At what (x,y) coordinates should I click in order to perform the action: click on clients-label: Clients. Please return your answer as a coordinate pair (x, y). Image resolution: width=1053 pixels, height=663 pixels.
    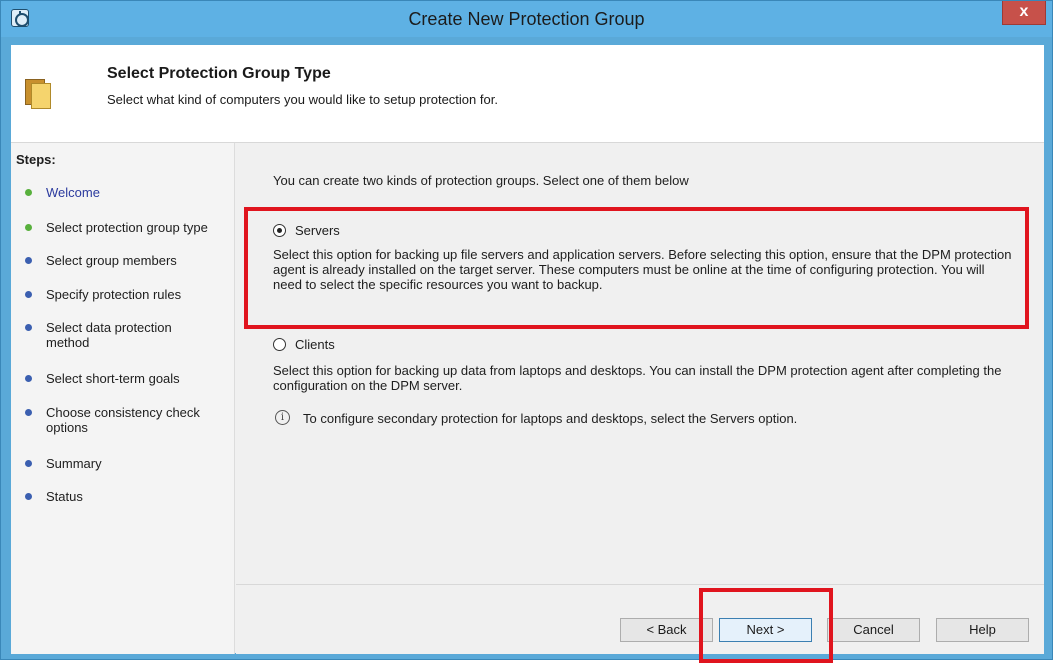
    Looking at the image, I should click on (315, 344).